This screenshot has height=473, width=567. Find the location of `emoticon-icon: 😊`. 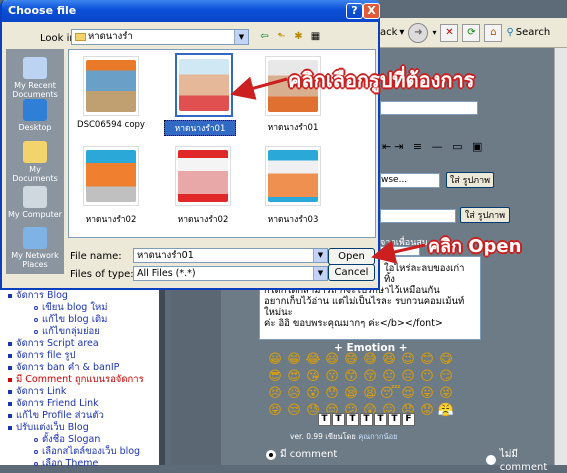

emoticon-icon: 😊 is located at coordinates (427, 360).